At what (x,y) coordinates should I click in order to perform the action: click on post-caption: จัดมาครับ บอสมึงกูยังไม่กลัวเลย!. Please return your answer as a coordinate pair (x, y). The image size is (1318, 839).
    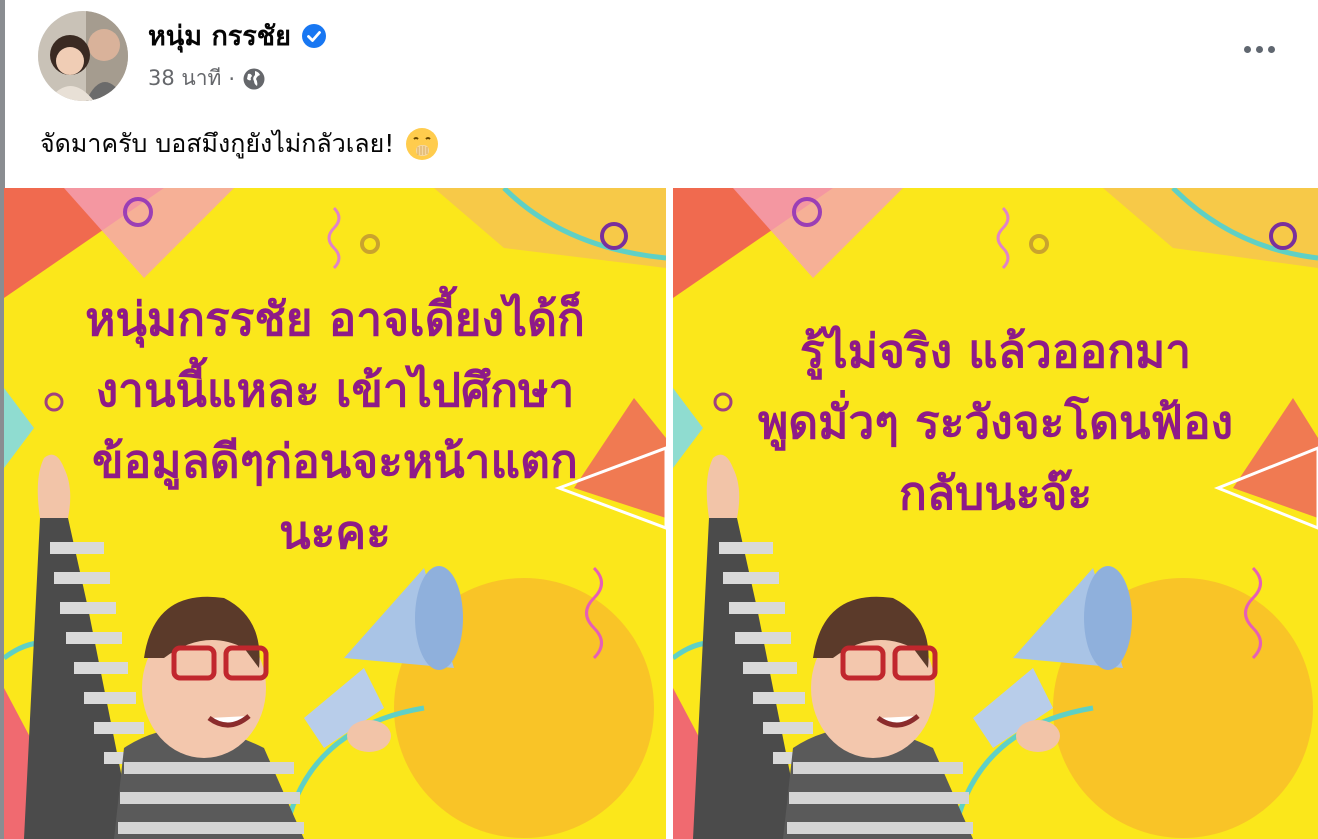
    Looking at the image, I should click on (240, 144).